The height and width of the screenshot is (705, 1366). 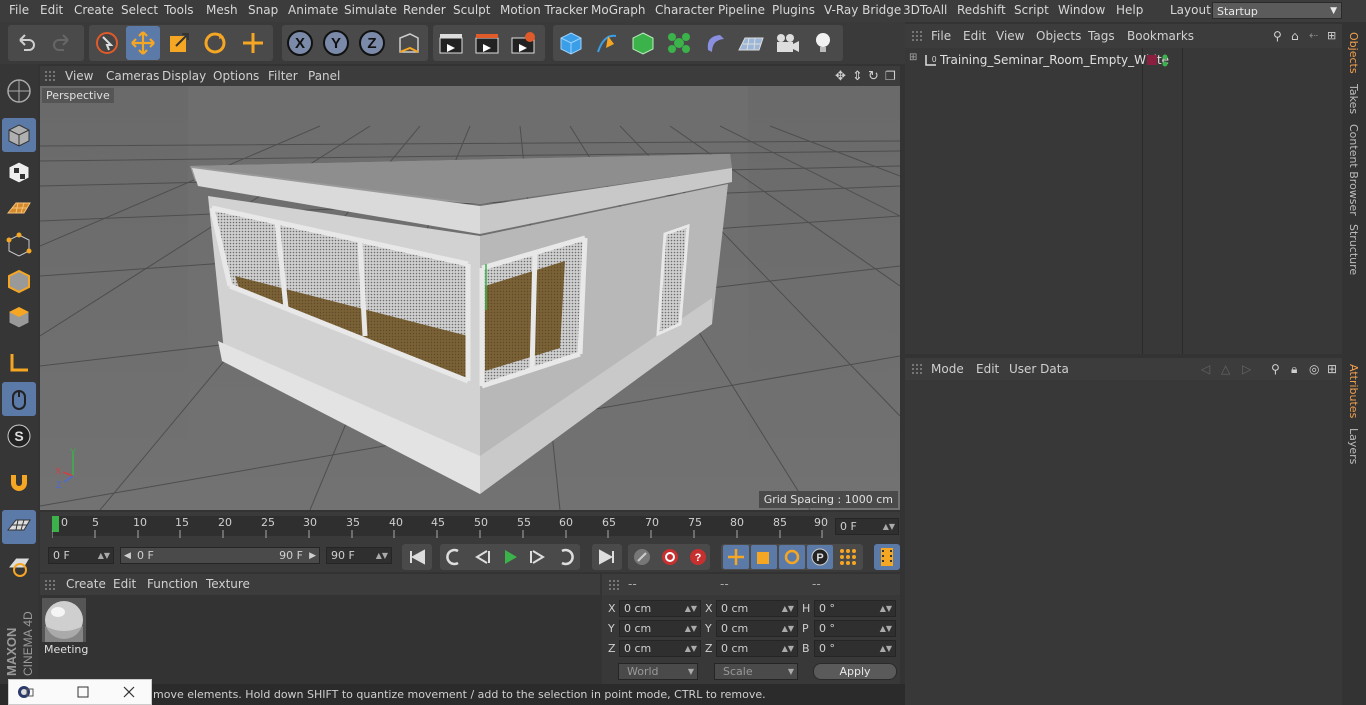 I want to click on start-frame-field: 0 F ▲▼, so click(x=81, y=555).